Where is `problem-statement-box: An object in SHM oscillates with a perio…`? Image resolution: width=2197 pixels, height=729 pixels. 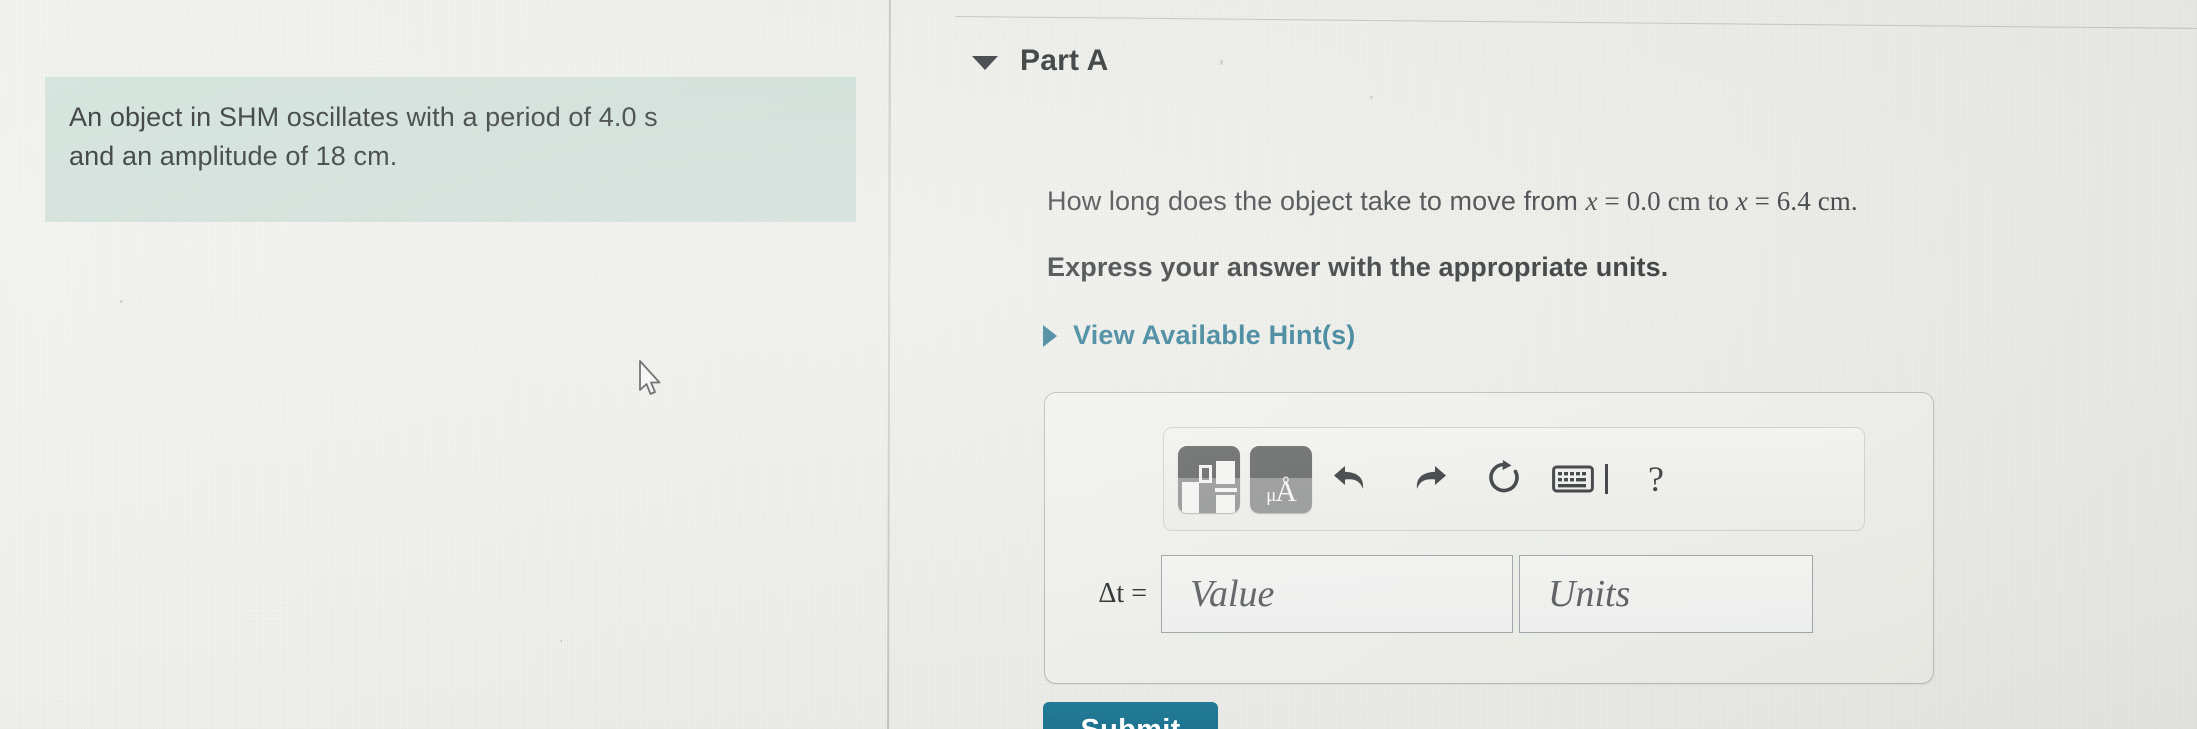 problem-statement-box: An object in SHM oscillates with a perio… is located at coordinates (450, 149).